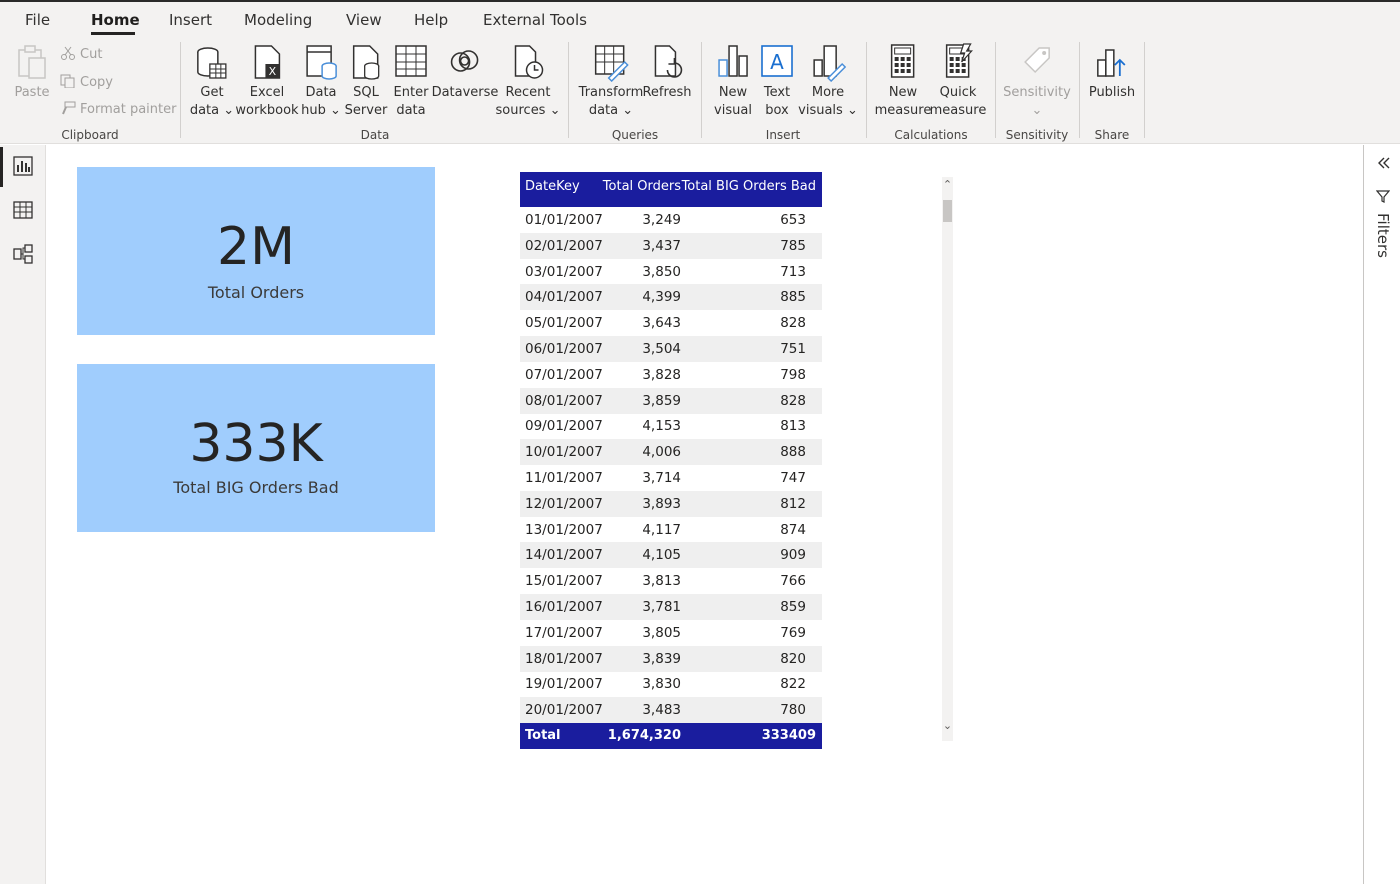 The image size is (1400, 884). I want to click on refresh-icon, so click(668, 61).